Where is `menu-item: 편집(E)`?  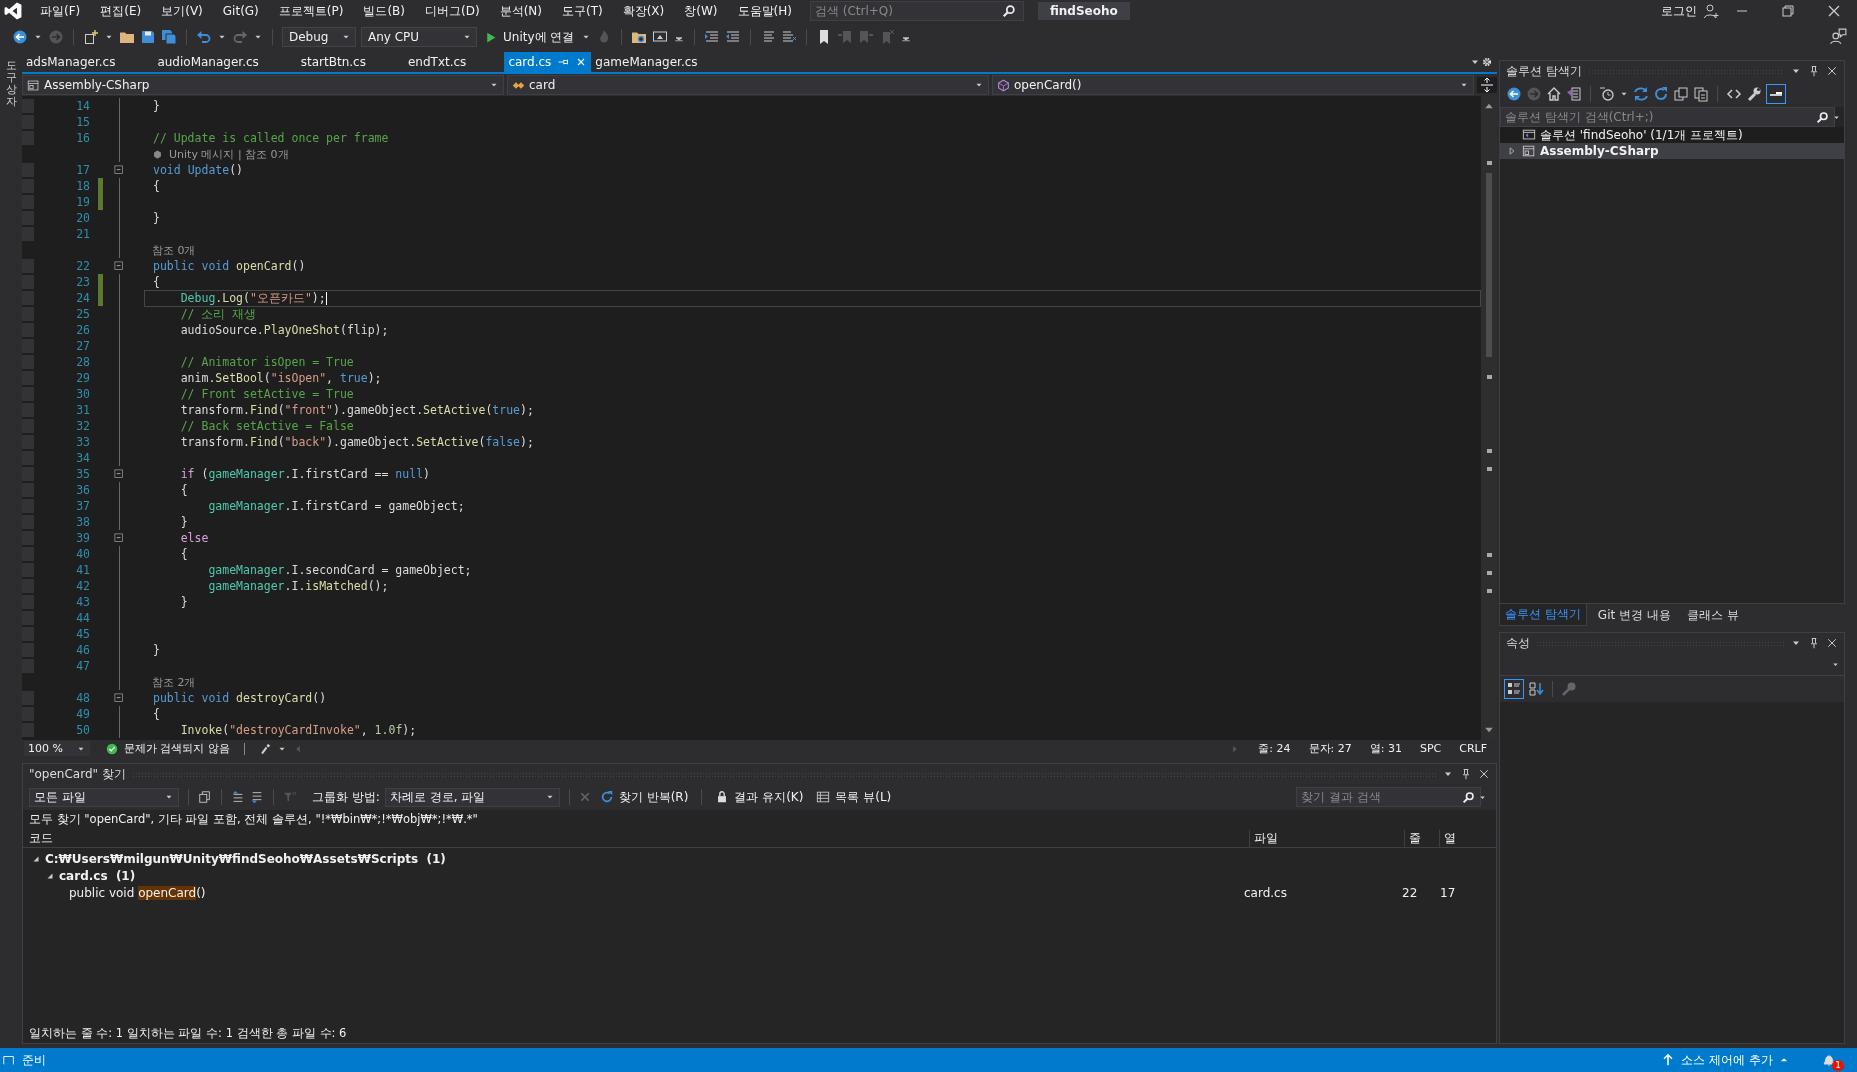 menu-item: 편집(E) is located at coordinates (121, 11).